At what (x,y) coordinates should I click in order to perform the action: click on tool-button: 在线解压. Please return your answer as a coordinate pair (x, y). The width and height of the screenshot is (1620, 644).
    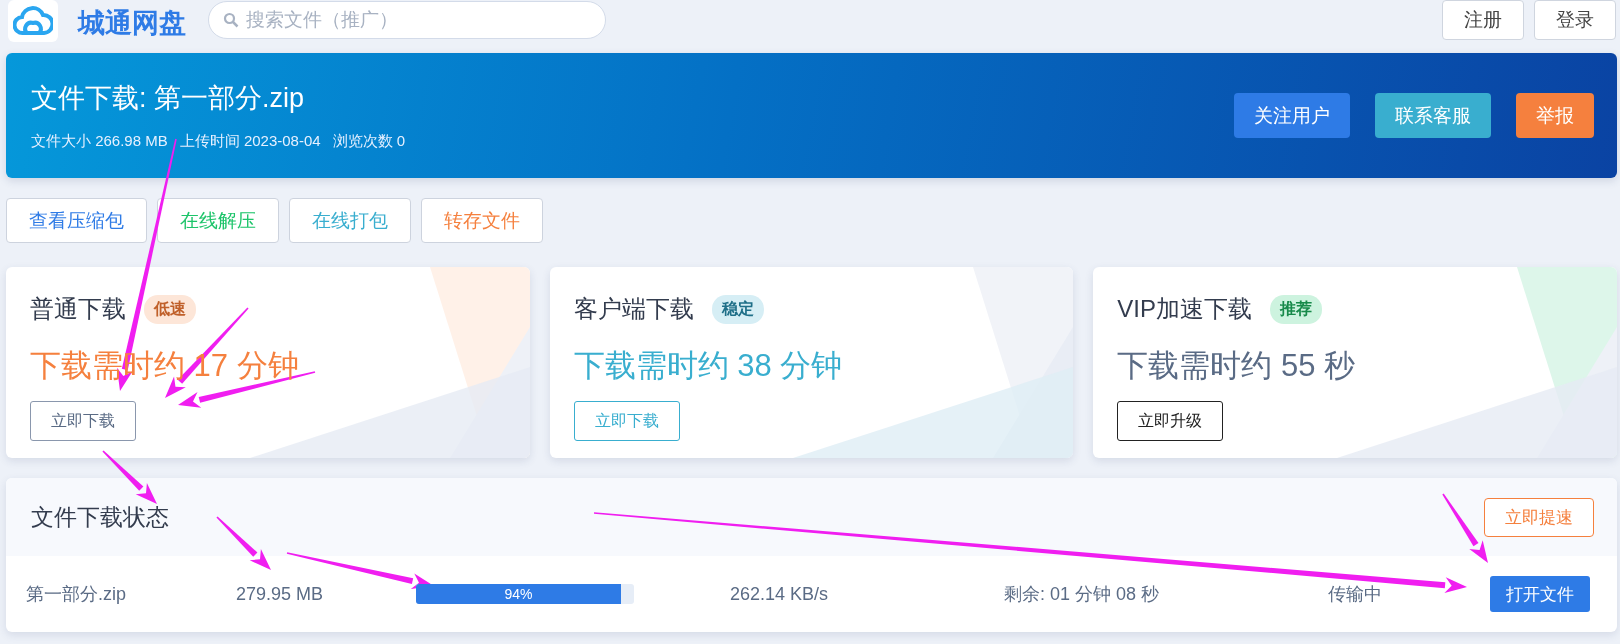
    Looking at the image, I should click on (218, 220).